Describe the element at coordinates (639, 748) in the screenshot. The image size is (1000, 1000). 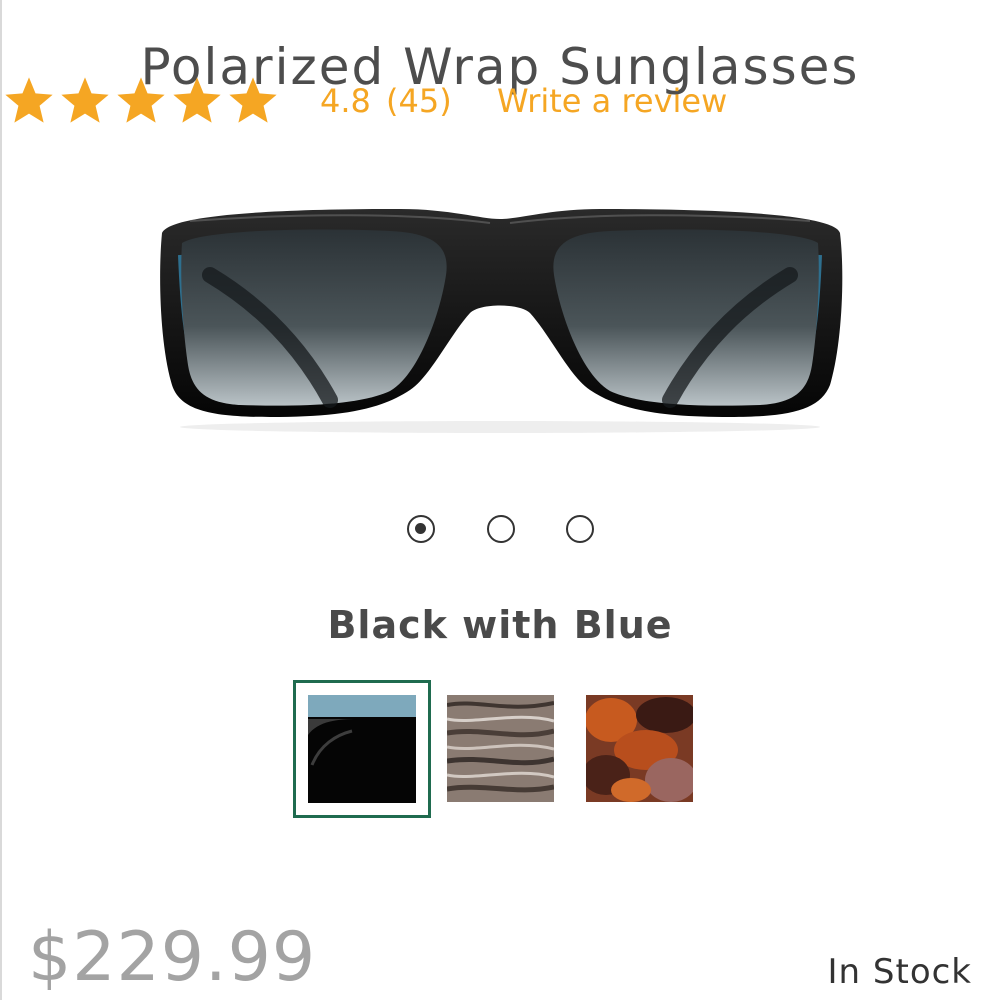
I see `swatch-red-tortoise` at that location.